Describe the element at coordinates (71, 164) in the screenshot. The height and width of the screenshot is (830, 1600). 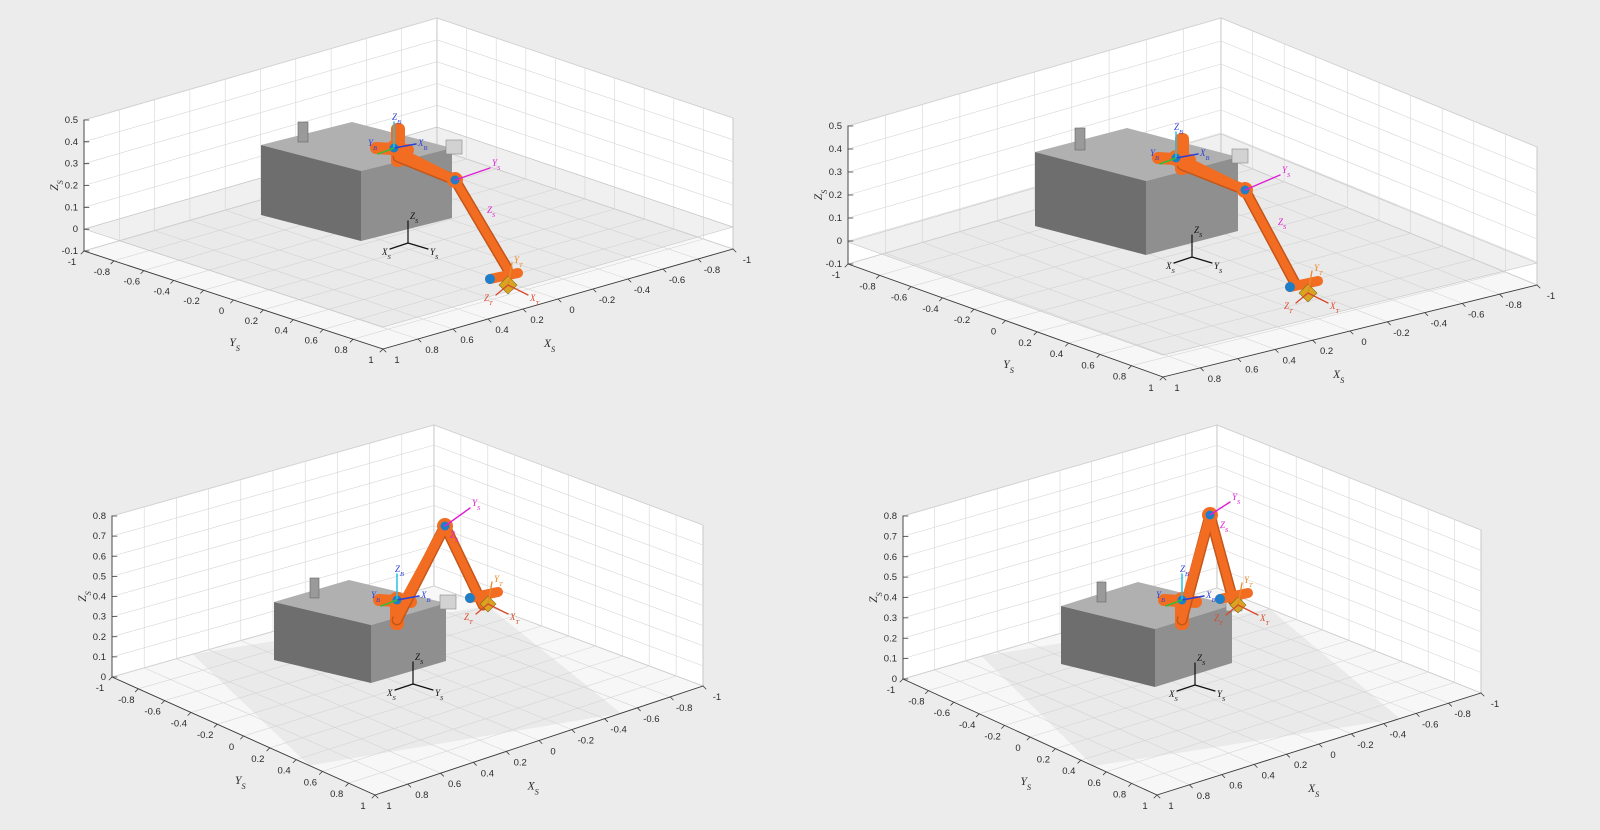
I see `z-tick-label: 0.3` at that location.